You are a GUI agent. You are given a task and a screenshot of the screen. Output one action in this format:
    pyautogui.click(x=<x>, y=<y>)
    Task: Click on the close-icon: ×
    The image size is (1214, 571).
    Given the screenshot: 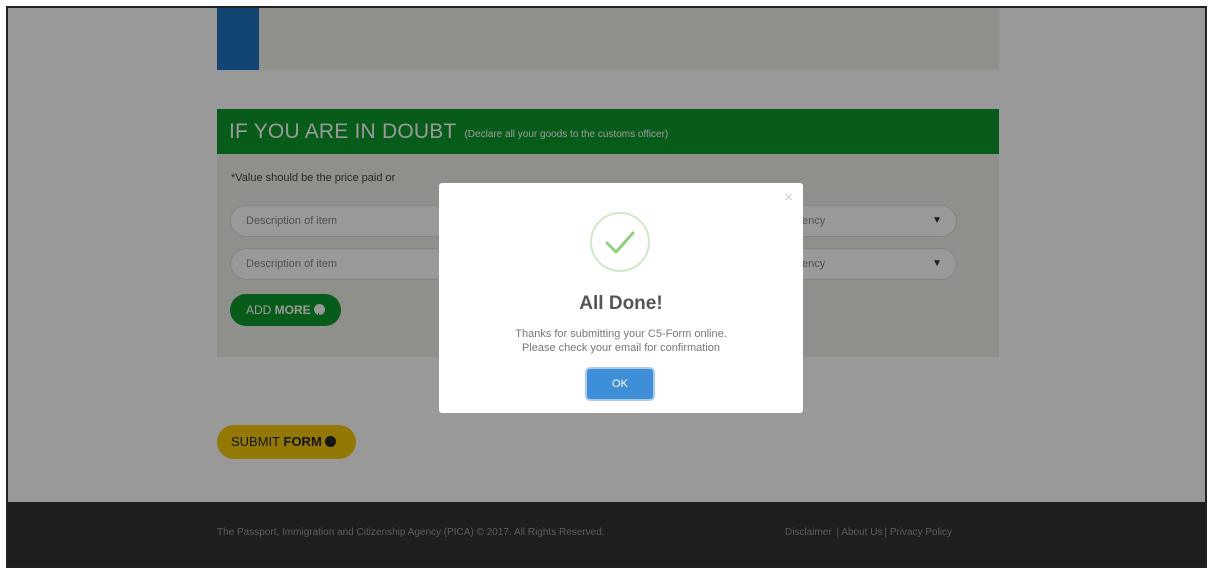 What is the action you would take?
    pyautogui.click(x=788, y=197)
    